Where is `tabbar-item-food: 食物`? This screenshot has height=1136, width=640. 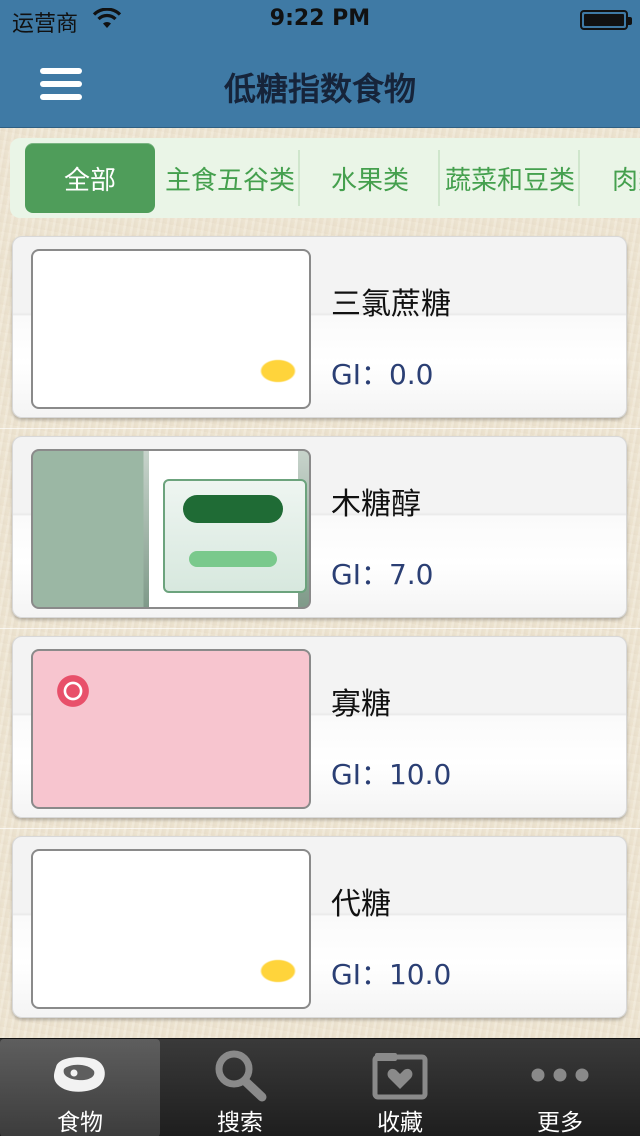 tabbar-item-food: 食物 is located at coordinates (80, 1087).